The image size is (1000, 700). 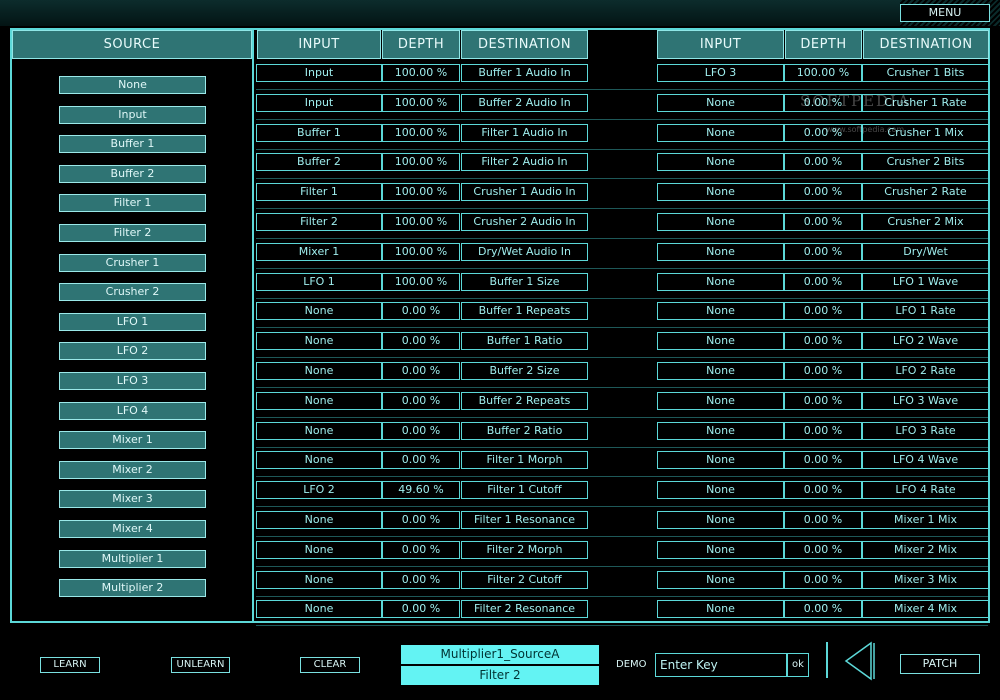 What do you see at coordinates (132, 440) in the screenshot?
I see `source-button: Mixer 1` at bounding box center [132, 440].